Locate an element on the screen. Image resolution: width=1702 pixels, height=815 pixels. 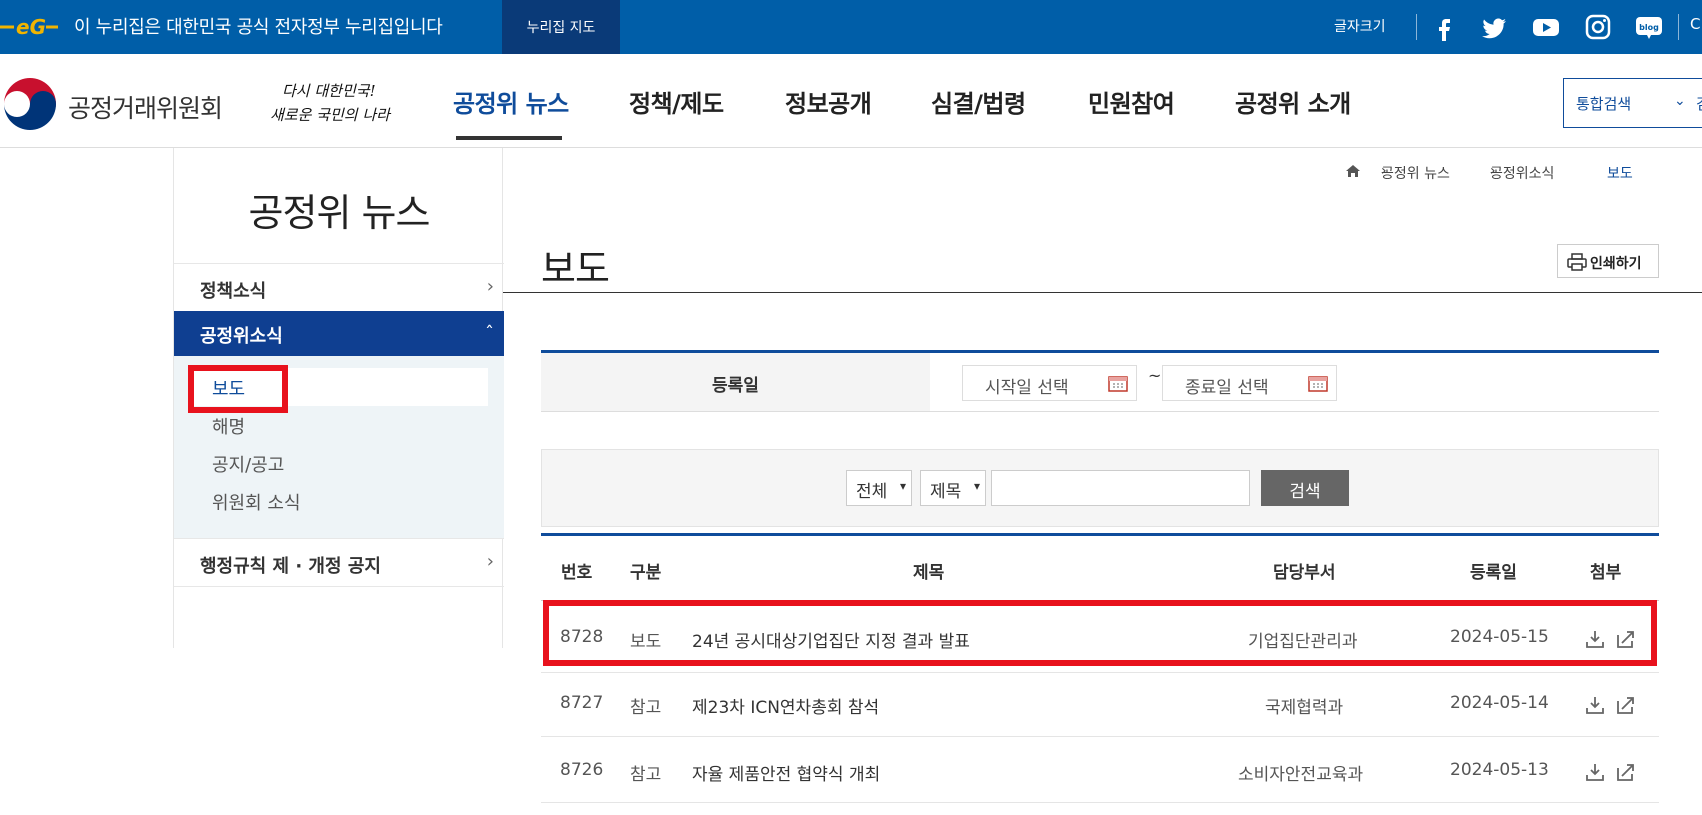
column-header-title: 제목 is located at coordinates (929, 573).